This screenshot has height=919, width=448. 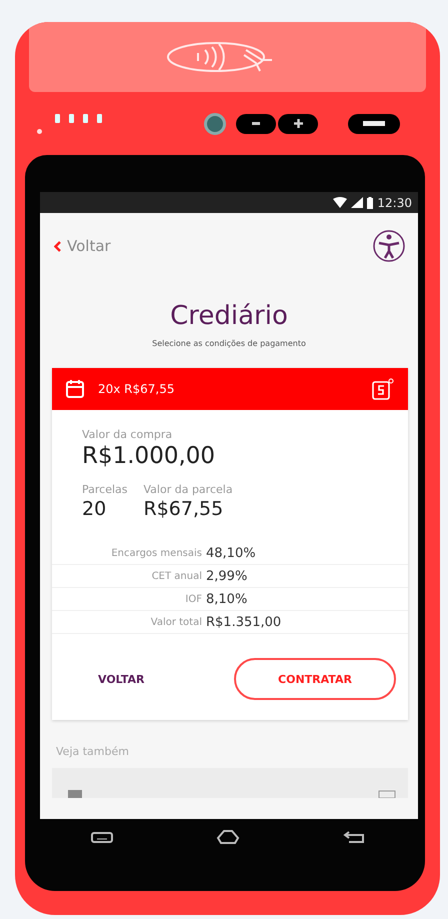 What do you see at coordinates (229, 316) in the screenshot?
I see `page-title: Crediário` at bounding box center [229, 316].